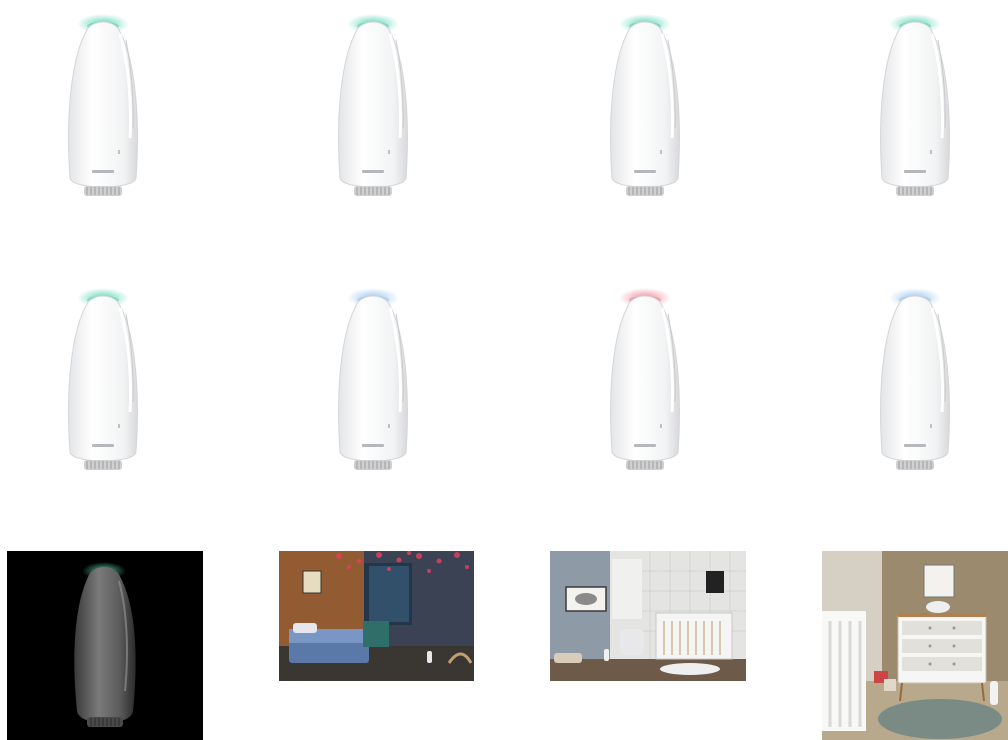 Image resolution: width=1008 pixels, height=740 pixels. I want to click on night-bedroom-photo, so click(376, 616).